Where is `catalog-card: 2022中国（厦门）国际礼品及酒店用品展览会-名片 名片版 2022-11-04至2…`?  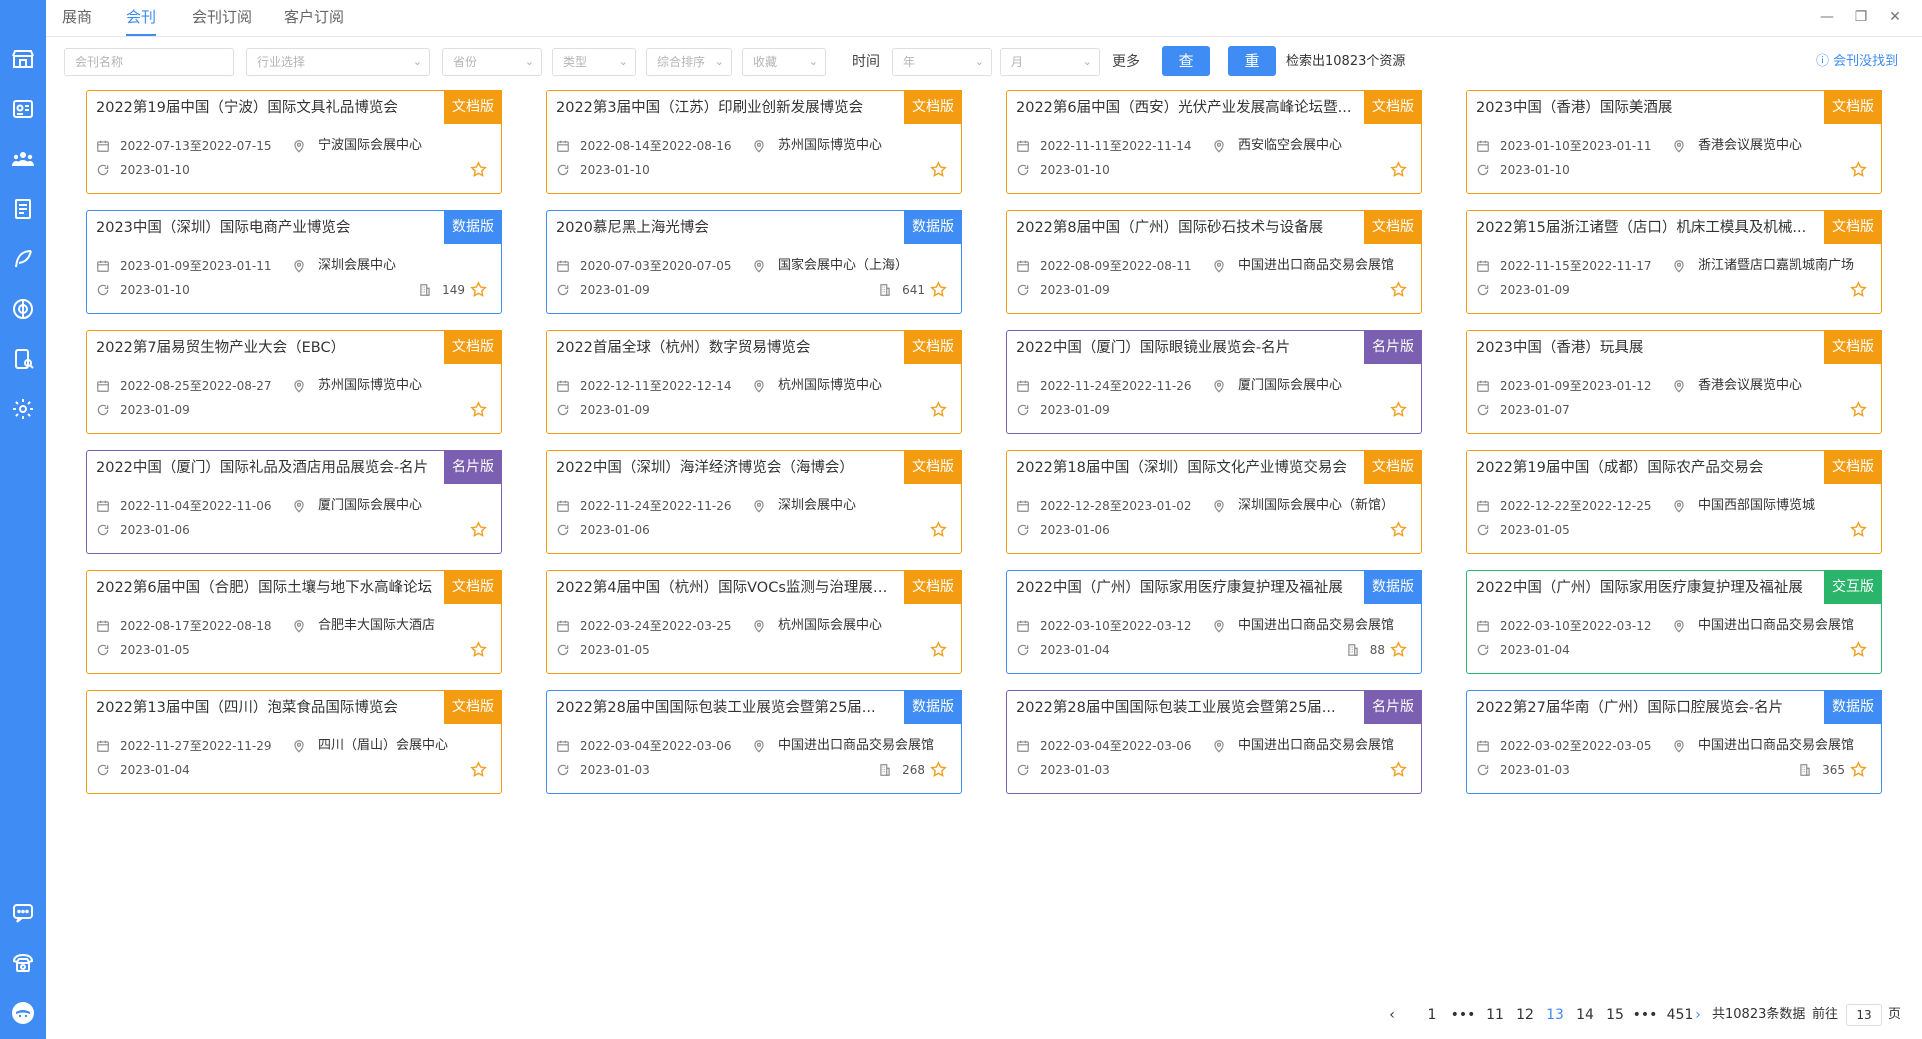
catalog-card: 2022中国（厦门）国际礼品及酒店用品展览会-名片 名片版 2022-11-04至2… is located at coordinates (294, 502).